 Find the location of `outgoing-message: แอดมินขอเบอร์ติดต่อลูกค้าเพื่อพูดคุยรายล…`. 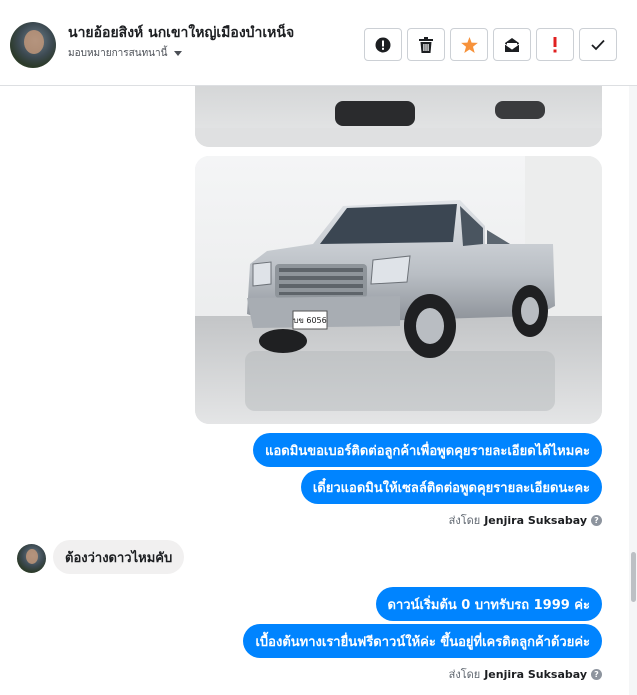

outgoing-message: แอดมินขอเบอร์ติดต่อลูกค้าเพื่อพูดคุยรายล… is located at coordinates (427, 450).